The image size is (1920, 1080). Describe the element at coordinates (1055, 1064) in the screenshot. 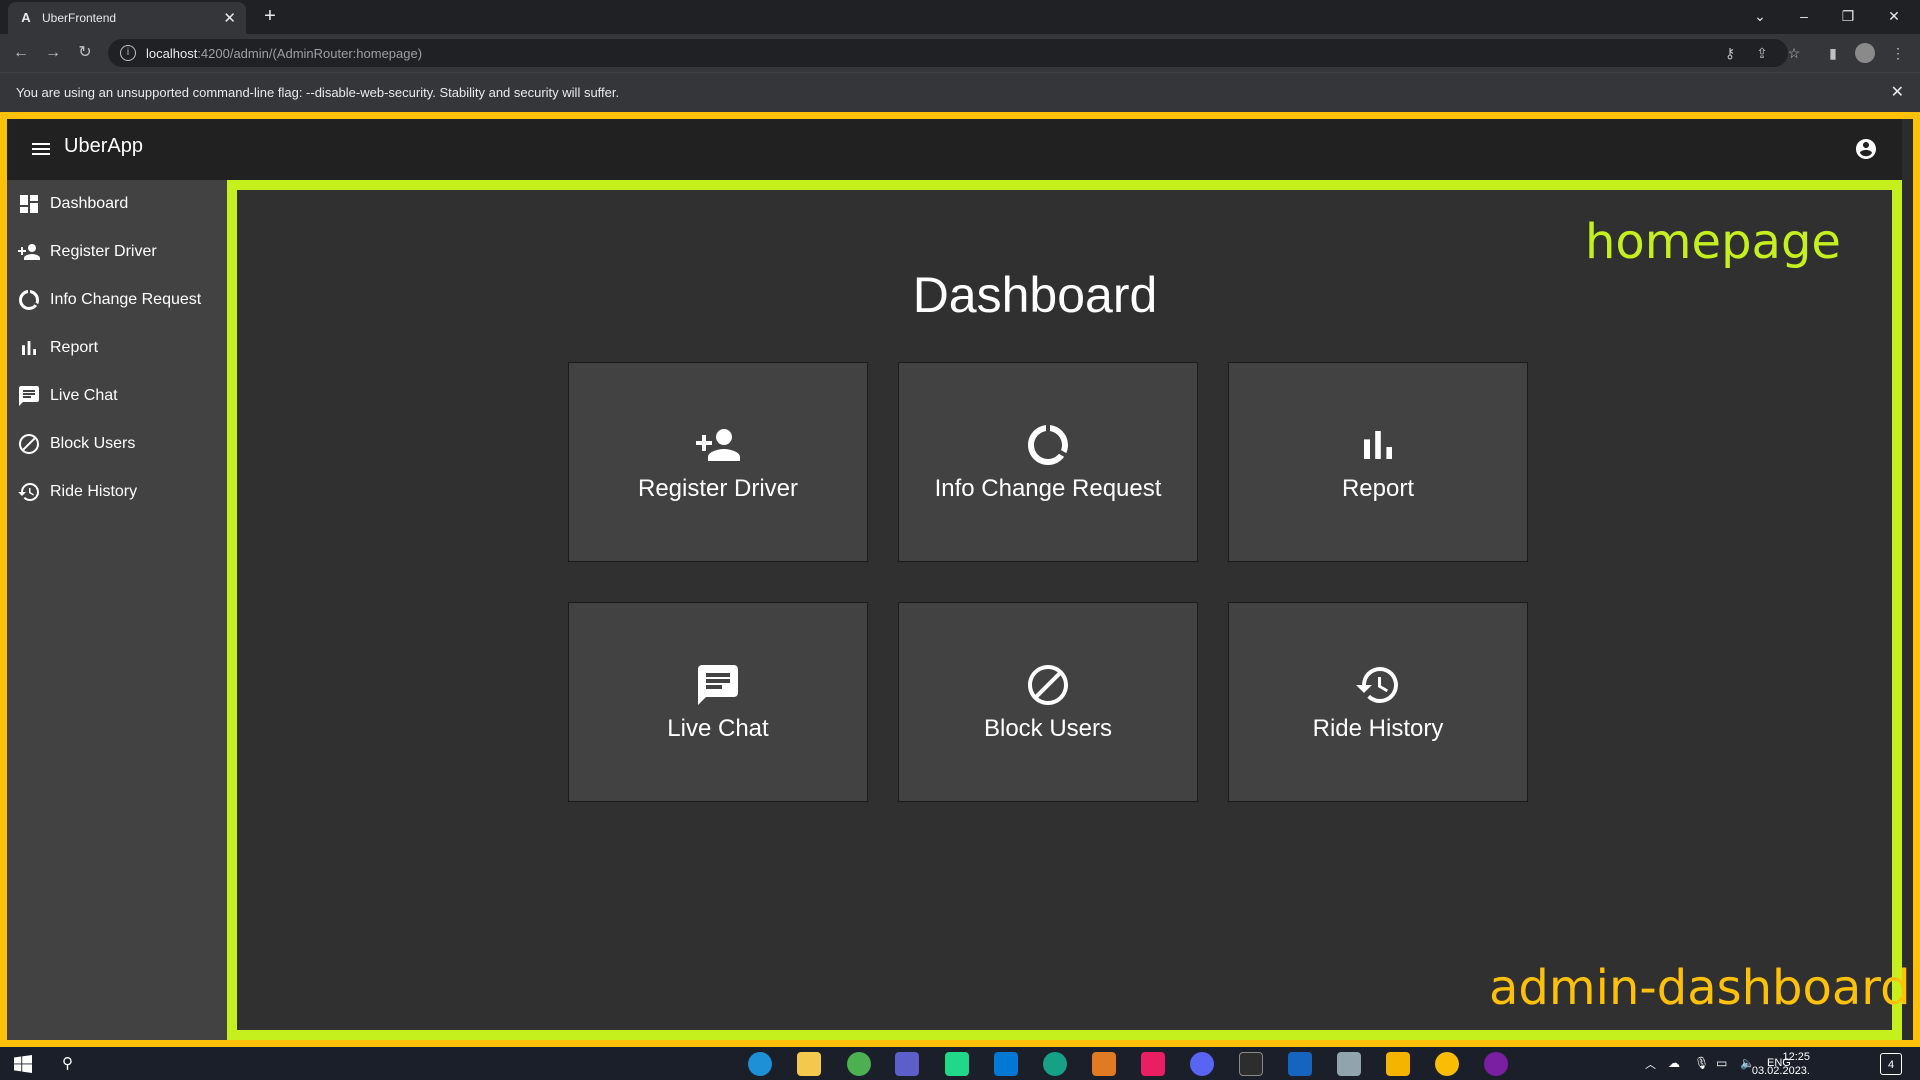

I see `app-icon` at that location.